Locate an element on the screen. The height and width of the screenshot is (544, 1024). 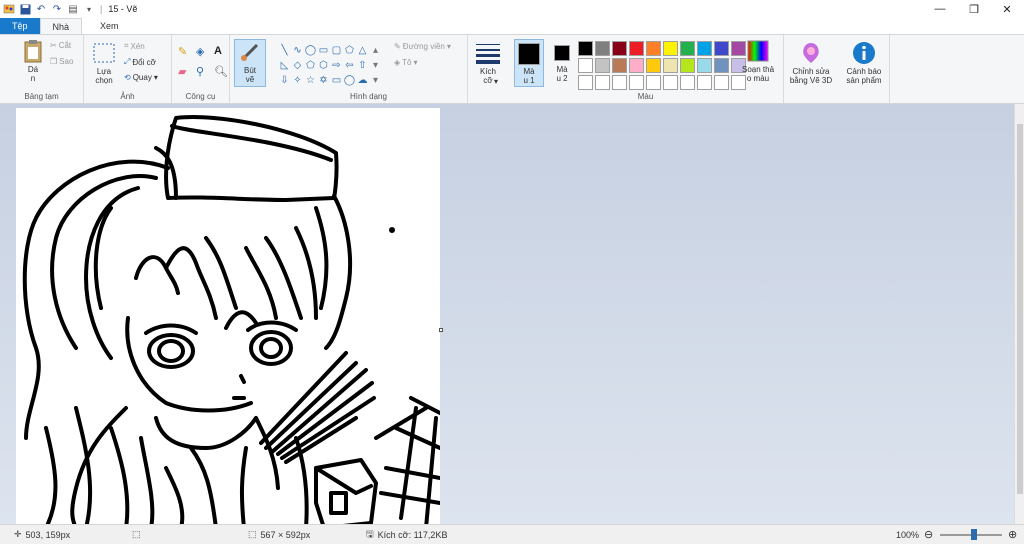
rotate-button: ⟲ Quay ▾ is located at coordinates (141, 77).